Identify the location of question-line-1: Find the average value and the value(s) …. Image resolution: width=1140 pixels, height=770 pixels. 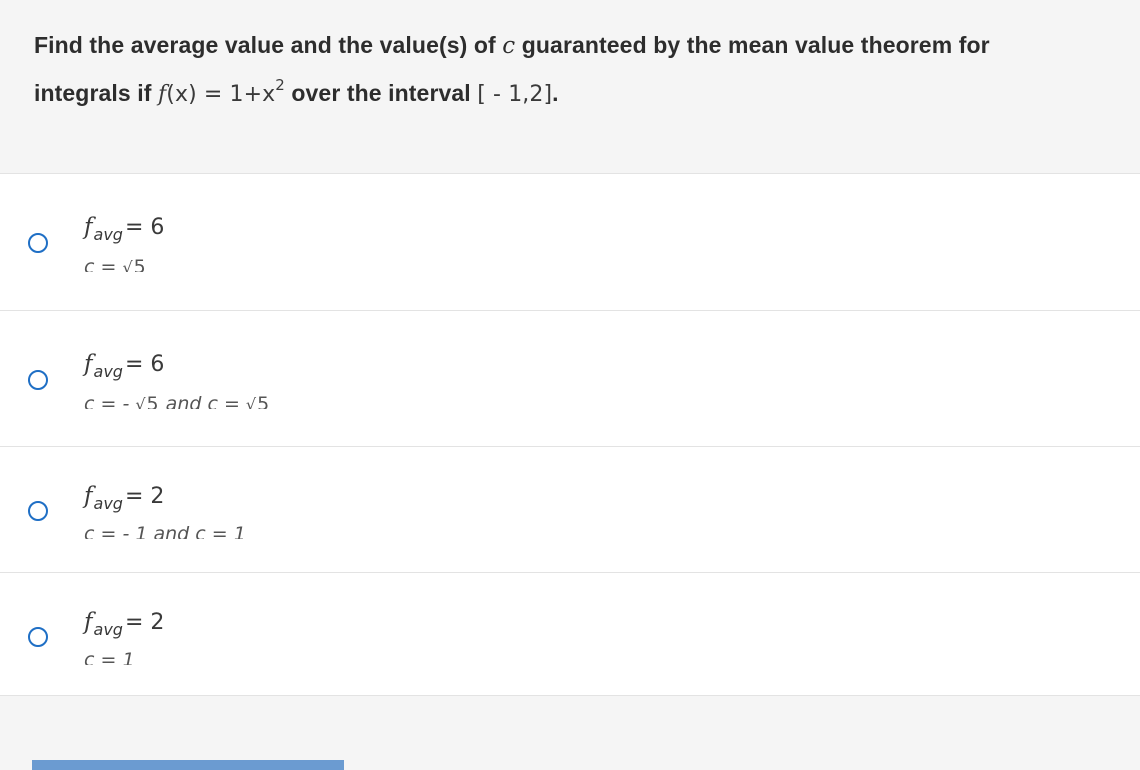
(512, 45).